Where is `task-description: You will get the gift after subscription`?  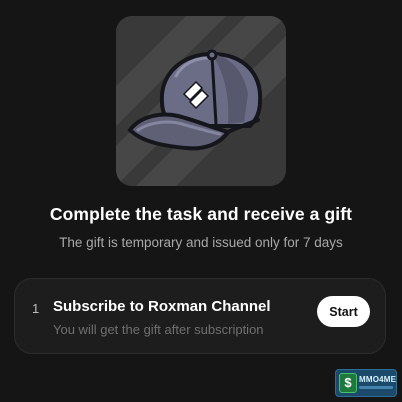
task-description: You will get the gift after subscription is located at coordinates (158, 329).